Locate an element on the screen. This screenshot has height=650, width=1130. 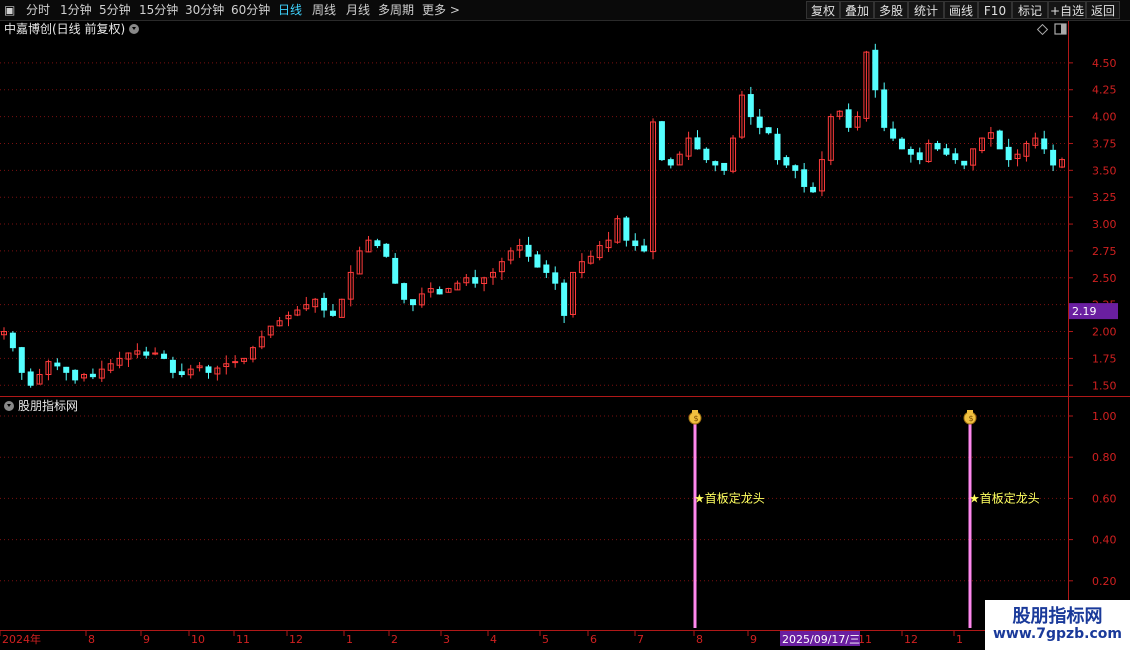
price-tick-label: 1.75 is located at coordinates (1104, 358).